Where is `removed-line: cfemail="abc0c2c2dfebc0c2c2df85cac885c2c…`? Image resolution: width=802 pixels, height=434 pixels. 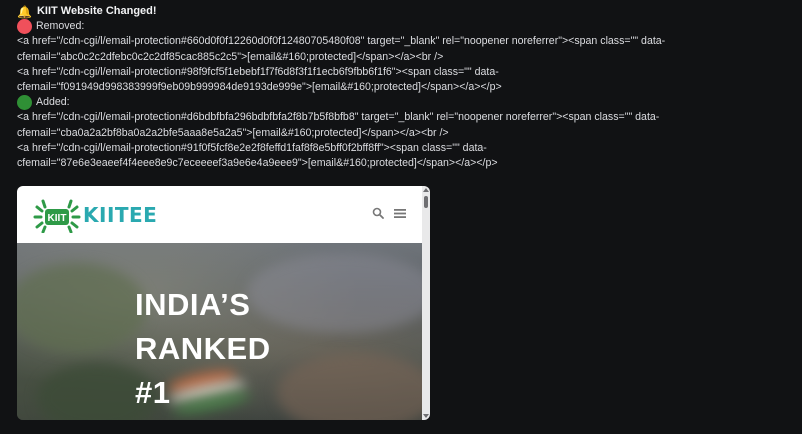
removed-line: cfemail="abc0c2c2dfebc0c2c2df85cac885c2c… is located at coordinates (230, 56).